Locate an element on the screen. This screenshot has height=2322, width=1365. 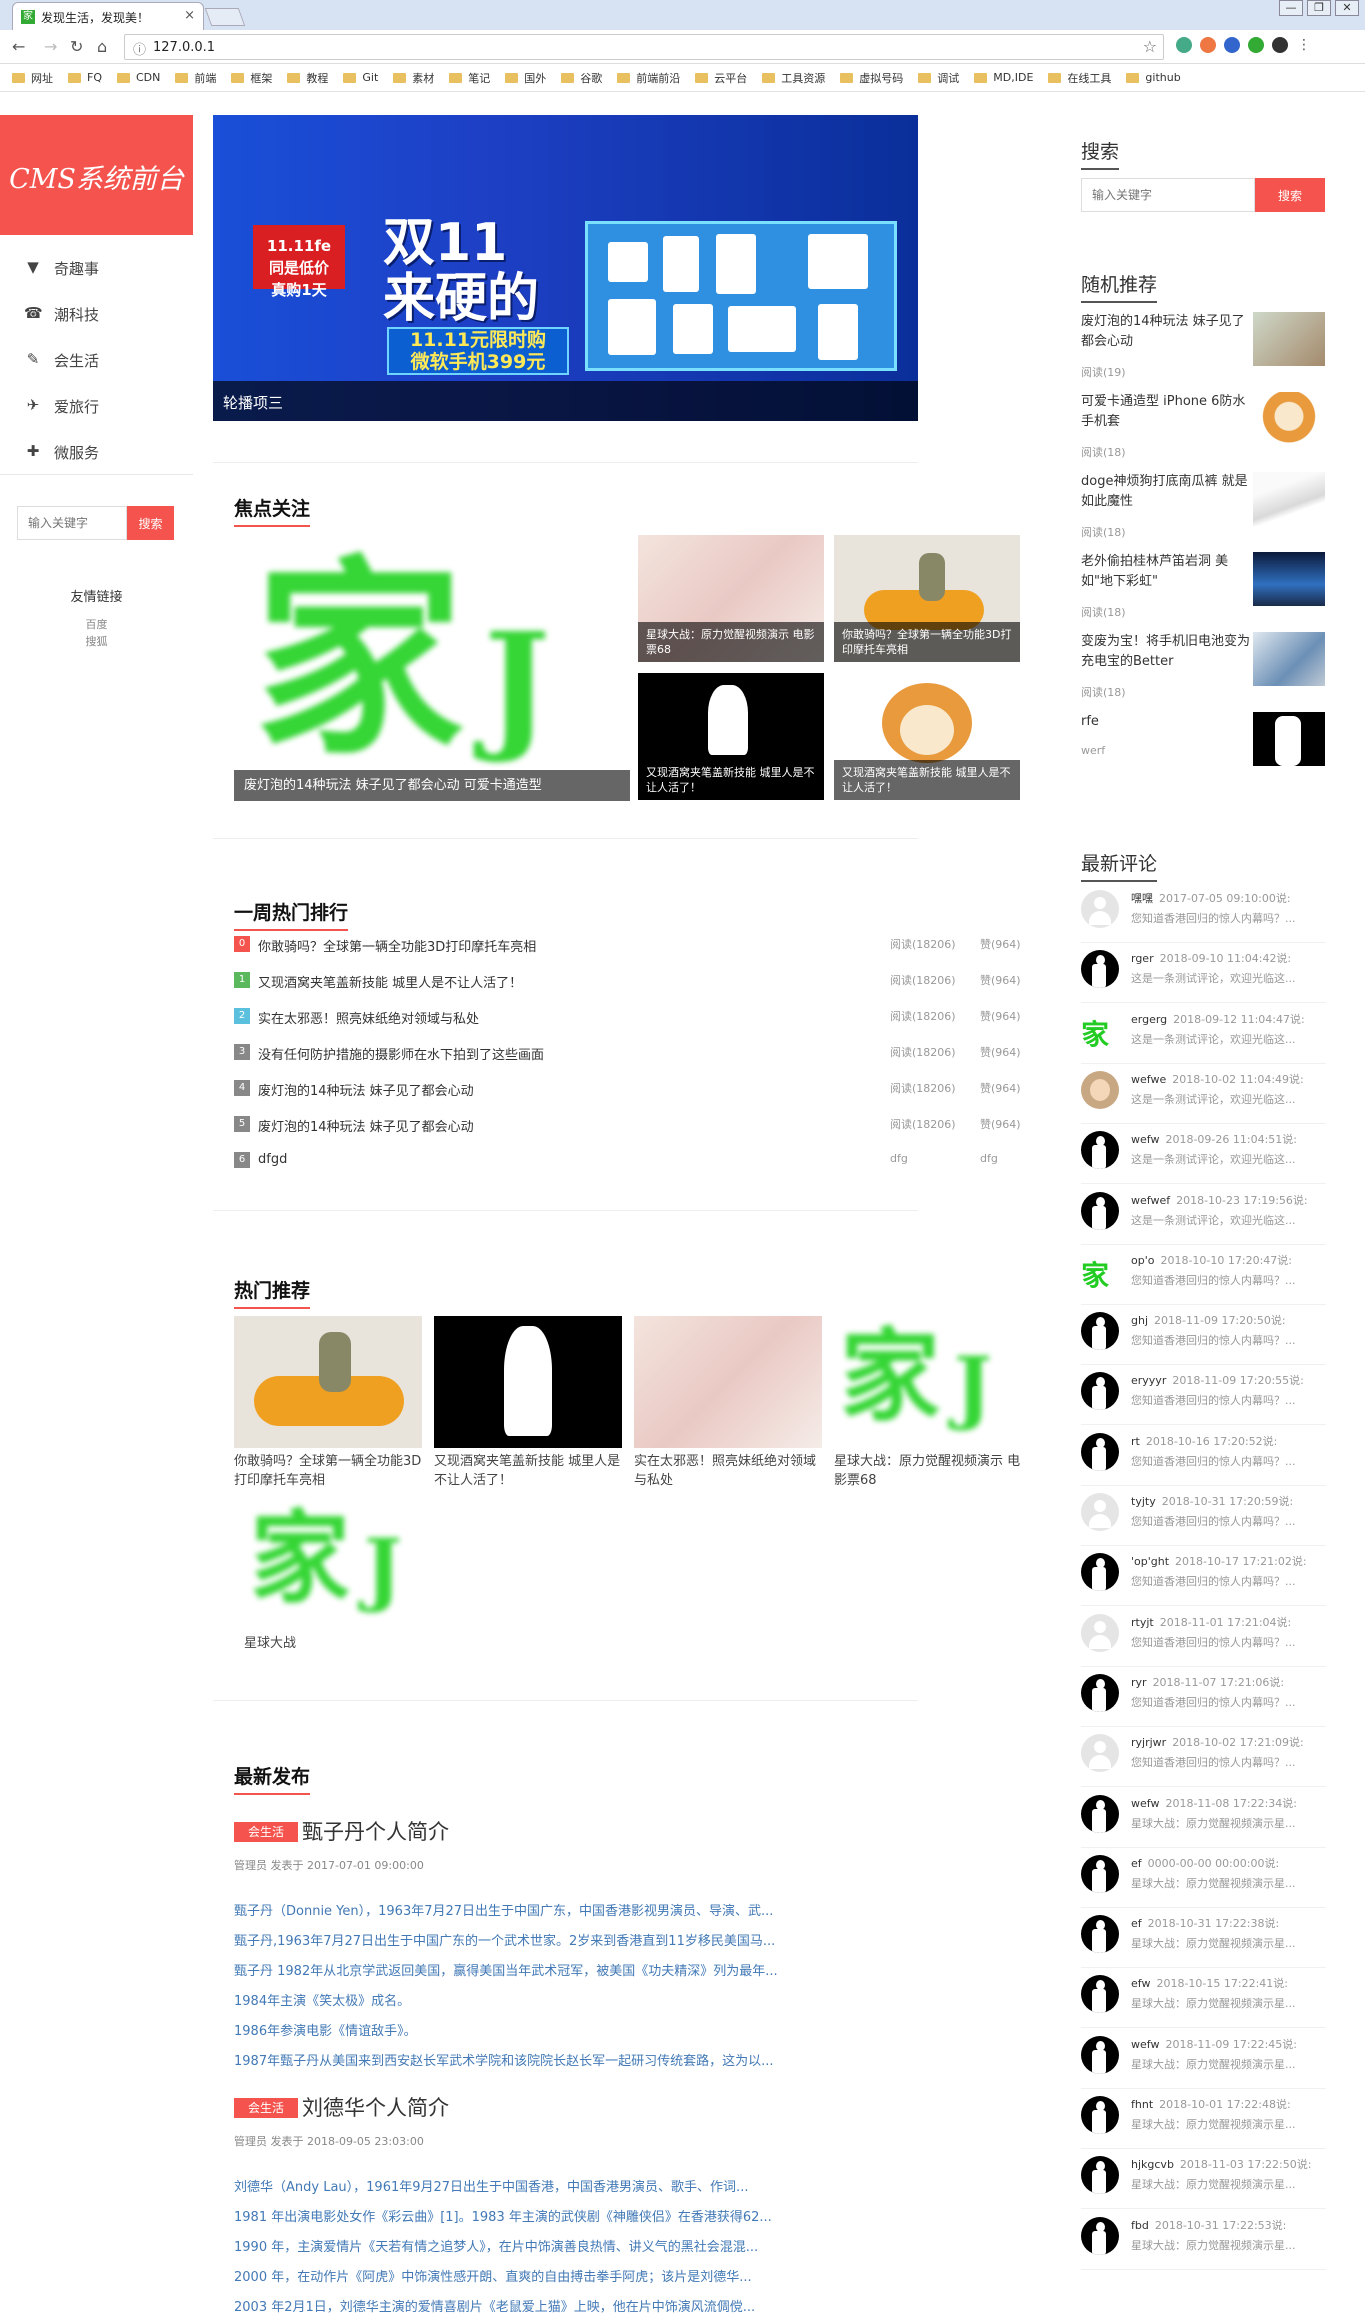
ranking-row: 5 废灯泡的14种玩法 妹子见了都会心动 阅读(18206) 赞(964) is located at coordinates (629, 1124).